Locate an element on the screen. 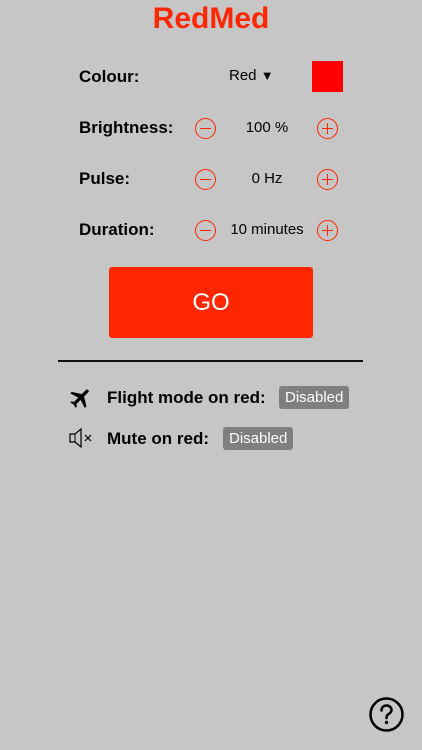 The width and height of the screenshot is (422, 750). duration-decrease-button is located at coordinates (205, 230).